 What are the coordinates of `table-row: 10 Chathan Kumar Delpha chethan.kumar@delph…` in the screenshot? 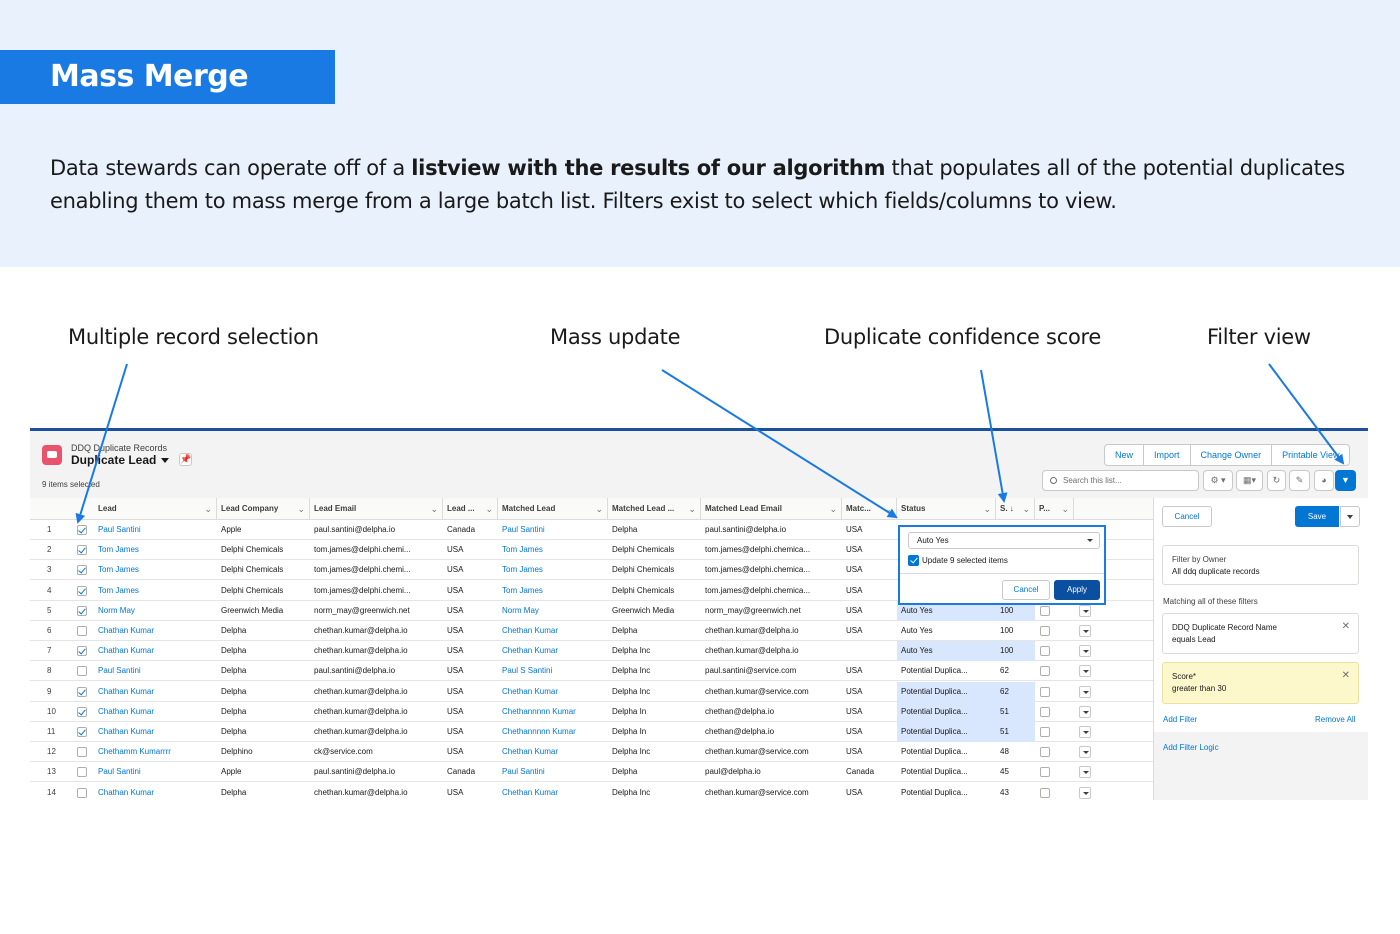 It's located at (591, 711).